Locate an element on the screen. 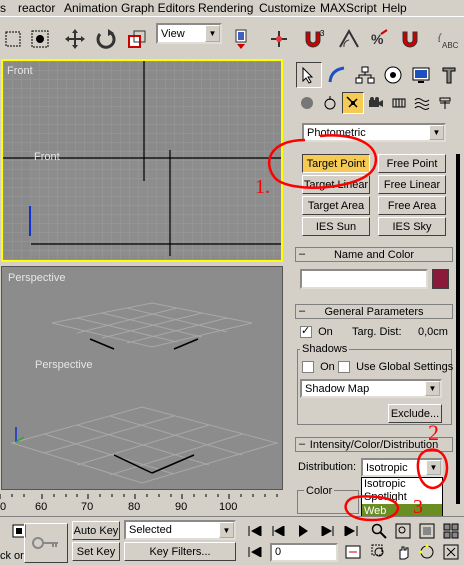 The image size is (464, 565). distribution-select: Isotropic ▼ is located at coordinates (402, 467).